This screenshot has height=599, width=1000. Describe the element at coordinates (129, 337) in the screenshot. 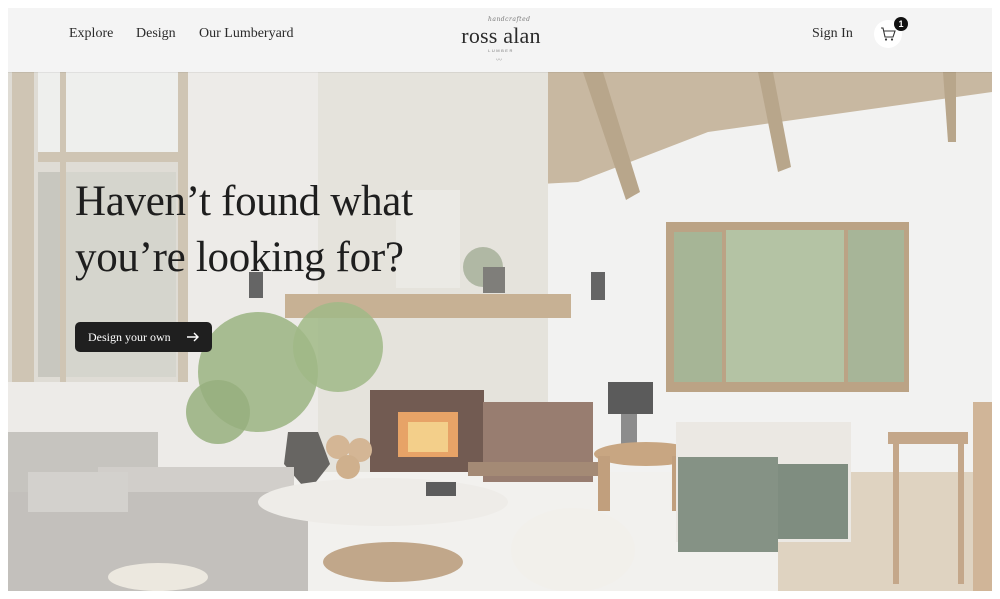

I see `cta-label: Design your own` at that location.